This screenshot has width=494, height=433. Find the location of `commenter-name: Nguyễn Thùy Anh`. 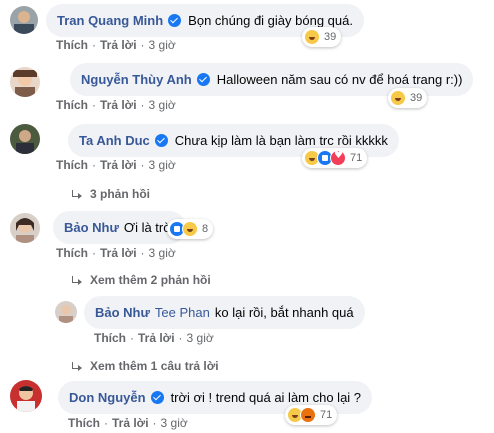

commenter-name: Nguyễn Thùy Anh is located at coordinates (136, 79).